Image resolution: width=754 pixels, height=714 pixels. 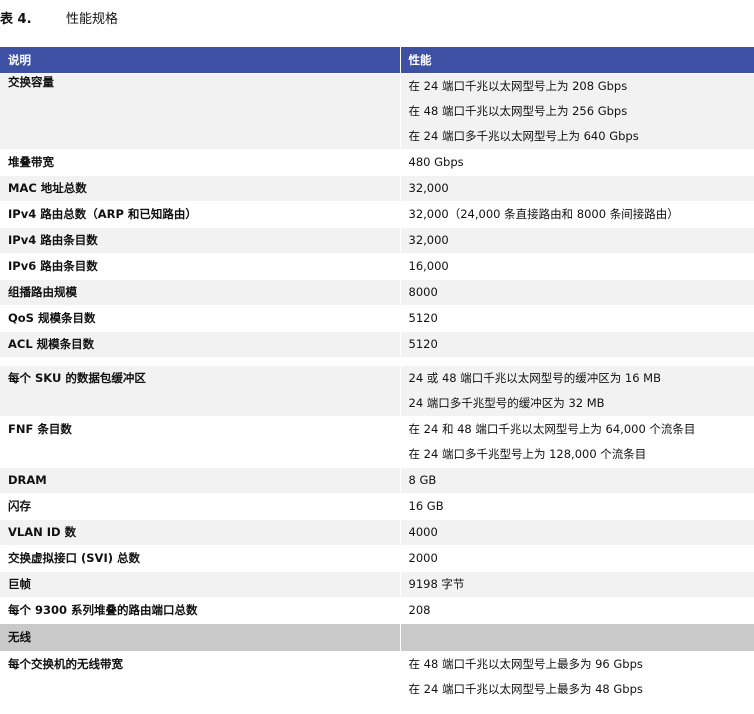 What do you see at coordinates (200, 637) in the screenshot?
I see `section-label: 无线` at bounding box center [200, 637].